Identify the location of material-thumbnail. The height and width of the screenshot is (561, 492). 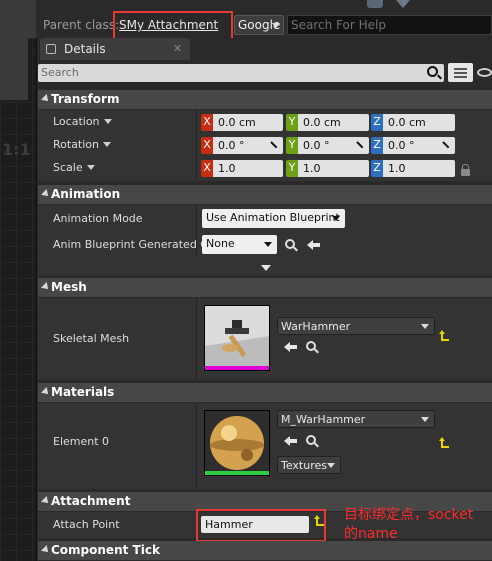
(237, 443).